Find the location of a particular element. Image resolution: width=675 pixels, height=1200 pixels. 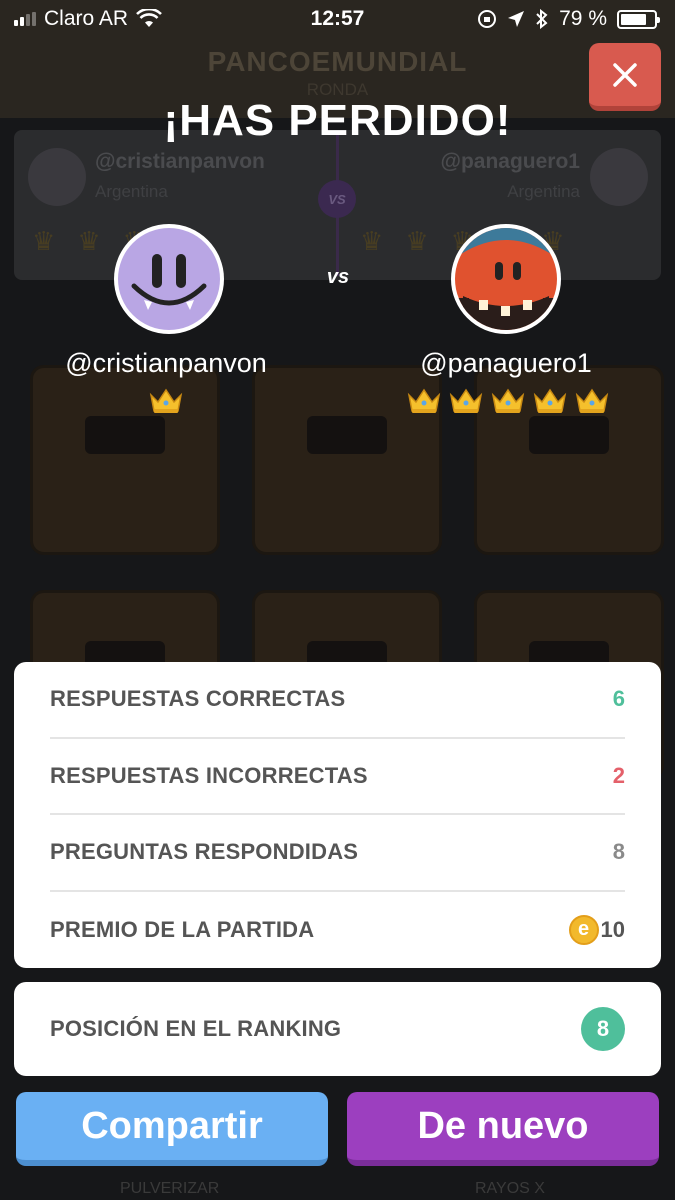

stat-row-incorrect: RESPUESTAS INCORRECTAS 2 is located at coordinates (337, 777).